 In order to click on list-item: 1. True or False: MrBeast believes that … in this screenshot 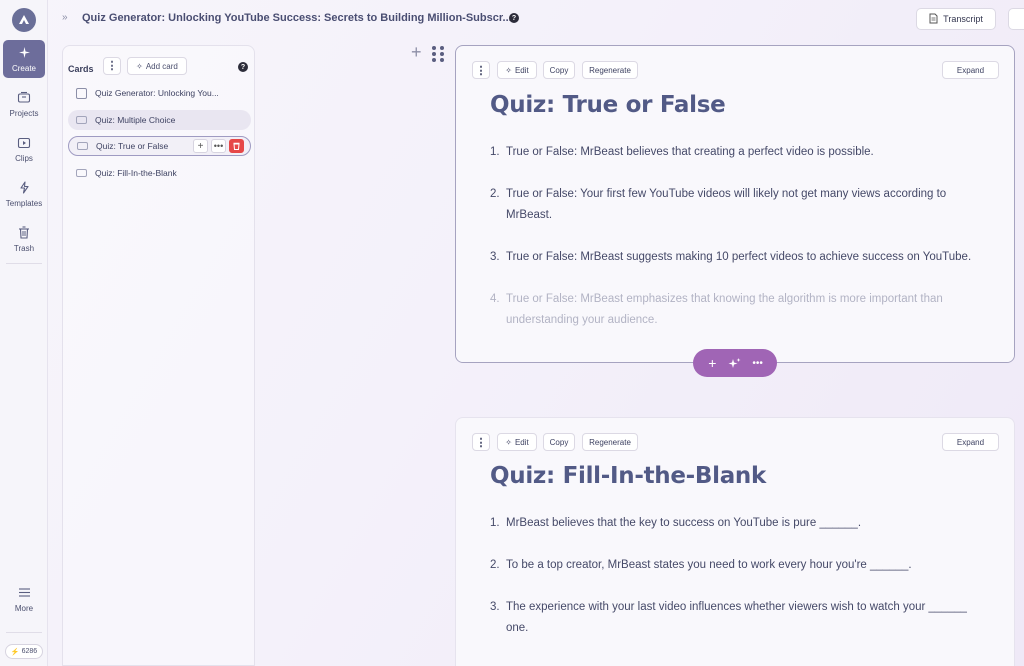, I will do `click(735, 152)`.